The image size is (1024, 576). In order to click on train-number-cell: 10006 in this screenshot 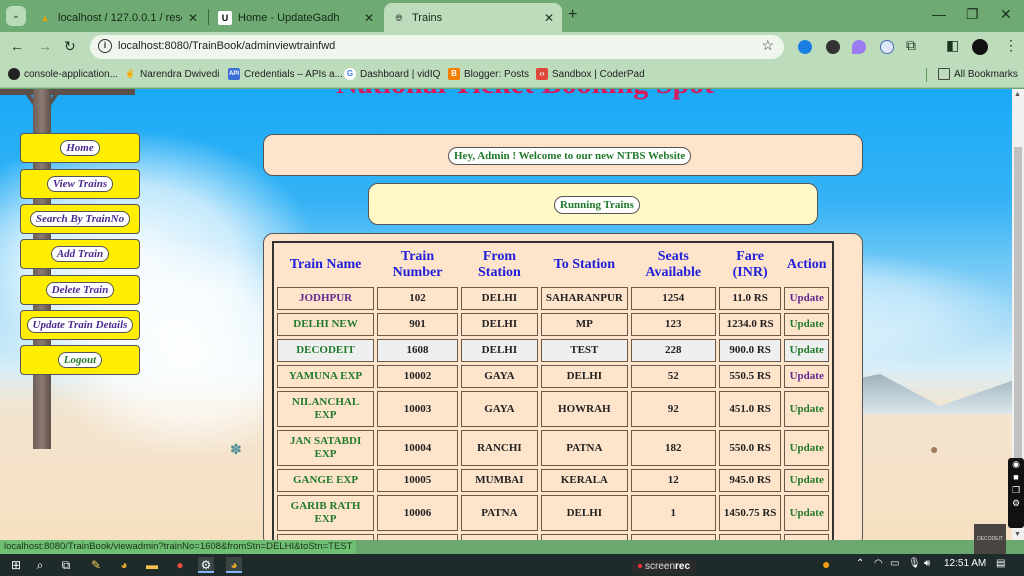, I will do `click(417, 513)`.